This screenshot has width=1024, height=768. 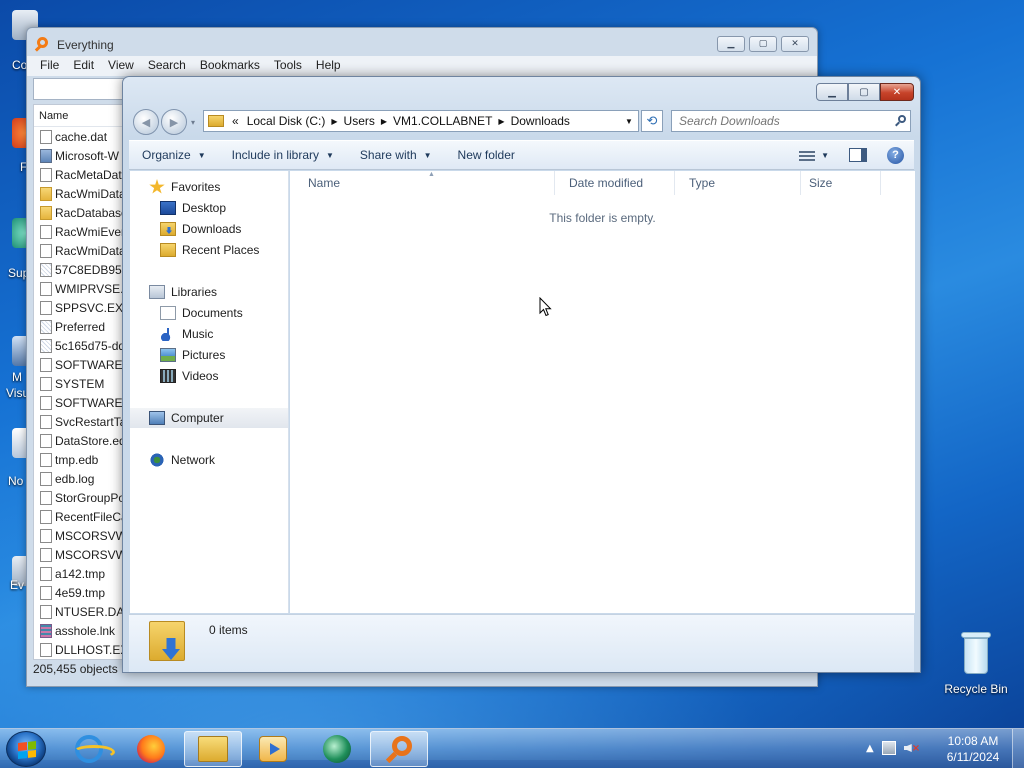 I want to click on chevron-down-icon: ▼, so click(x=201, y=155).